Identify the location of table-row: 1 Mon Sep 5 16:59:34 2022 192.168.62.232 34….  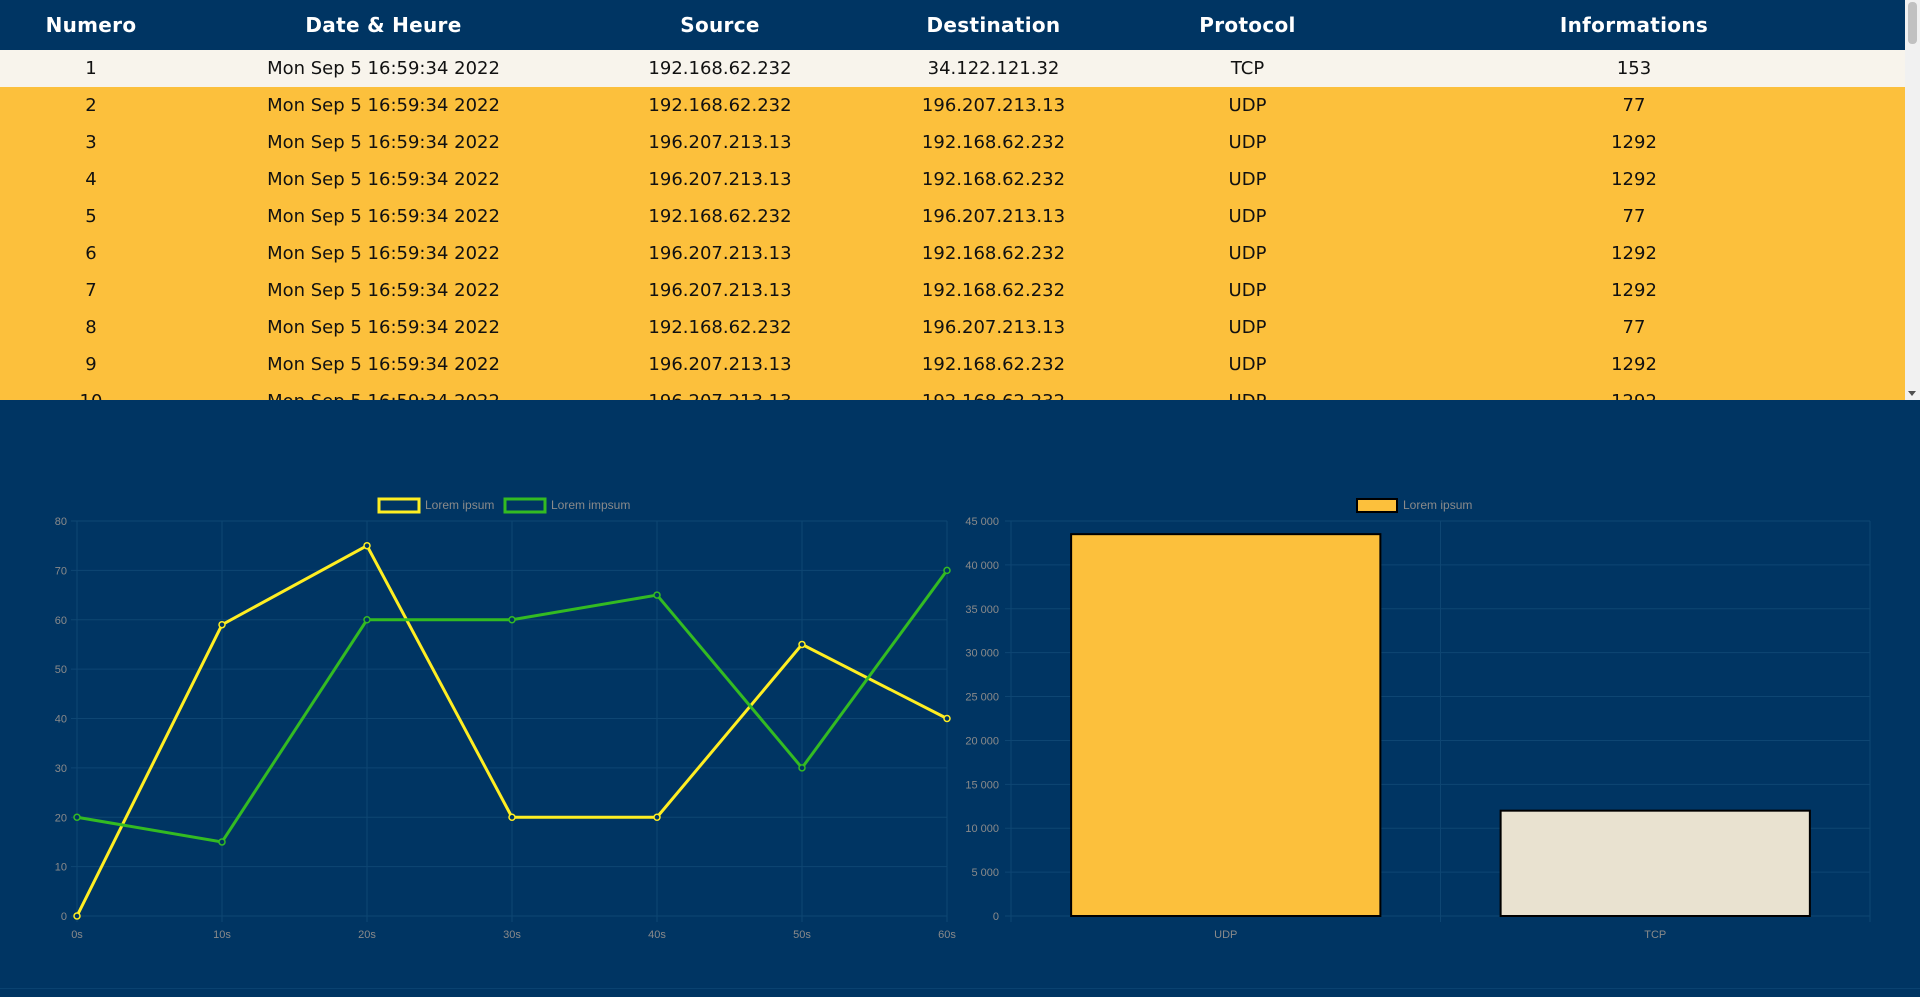
(952, 68).